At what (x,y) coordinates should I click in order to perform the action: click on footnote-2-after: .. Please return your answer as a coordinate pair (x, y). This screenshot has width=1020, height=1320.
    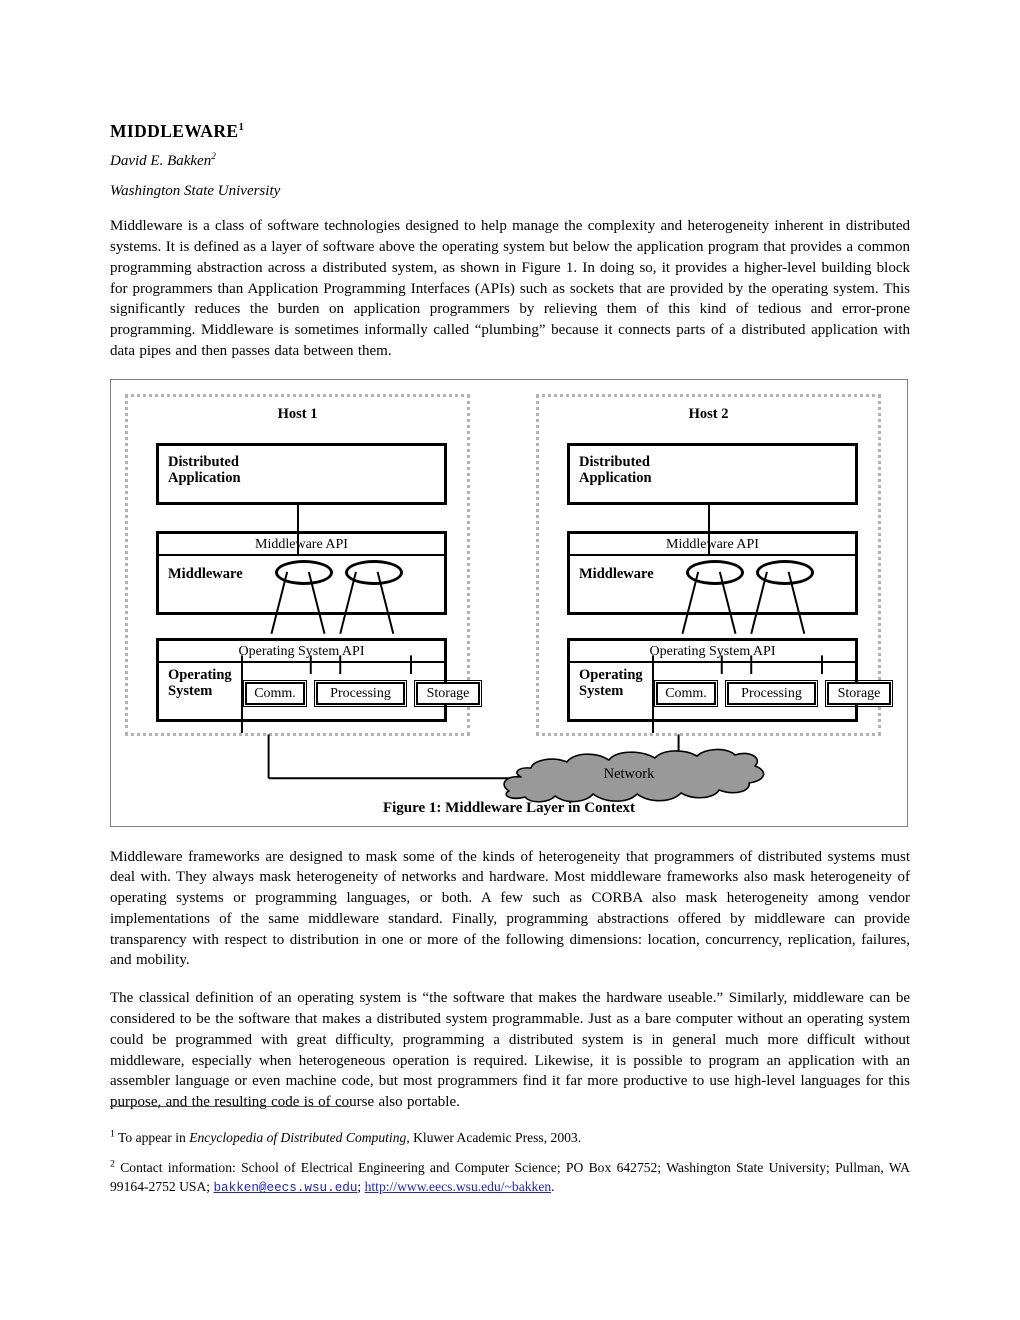
    Looking at the image, I should click on (553, 1187).